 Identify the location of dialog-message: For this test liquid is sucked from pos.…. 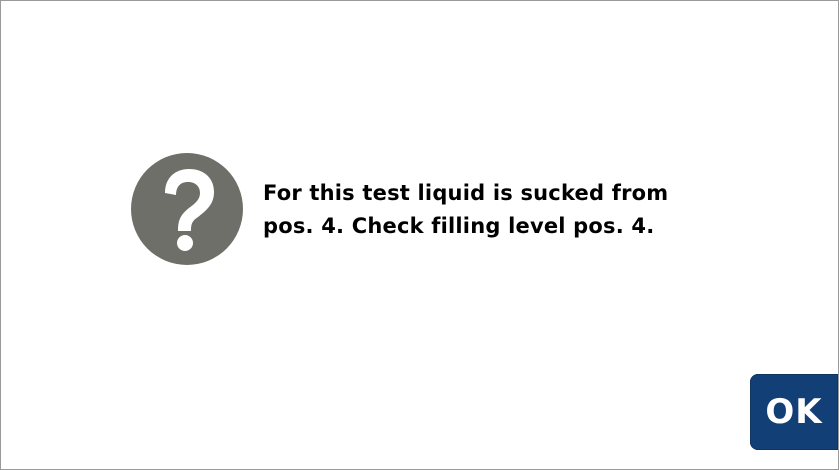
(466, 209).